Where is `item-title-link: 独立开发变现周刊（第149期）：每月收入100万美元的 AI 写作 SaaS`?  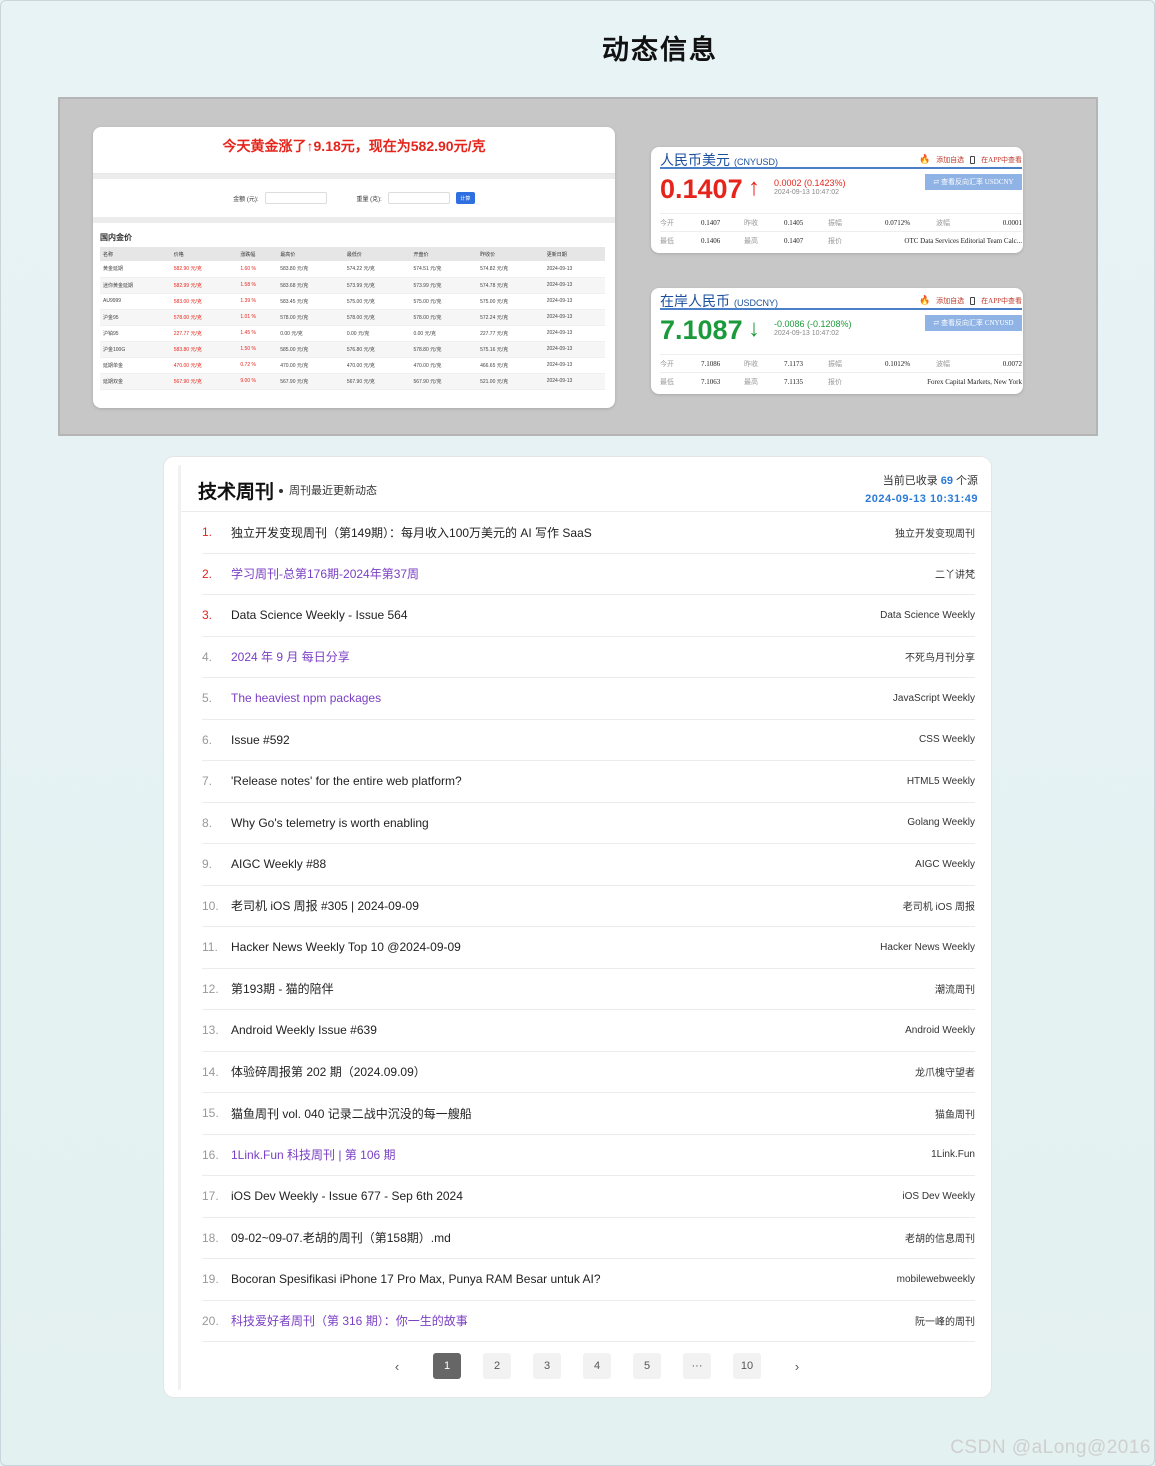
item-title-link: 独立开发变现周刊（第149期）：每月收入100万美元的 AI 写作 SaaS is located at coordinates (563, 532).